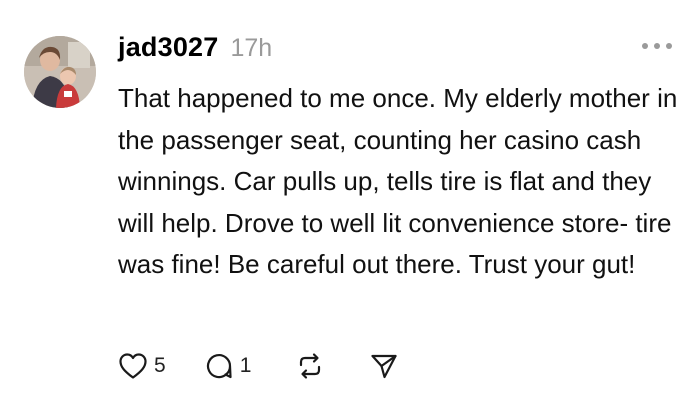  Describe the element at coordinates (245, 365) in the screenshot. I see `reply-count: 1` at that location.